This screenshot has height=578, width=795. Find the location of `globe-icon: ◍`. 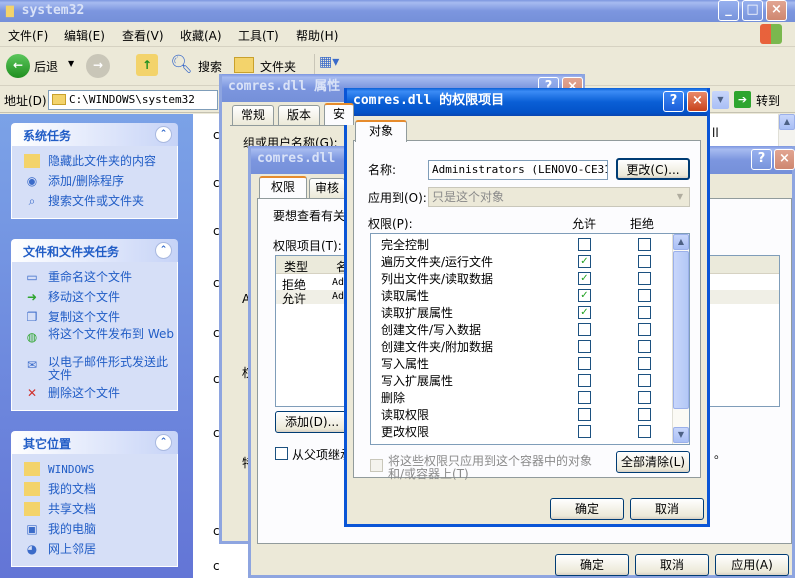

globe-icon: ◍ is located at coordinates (32, 337).